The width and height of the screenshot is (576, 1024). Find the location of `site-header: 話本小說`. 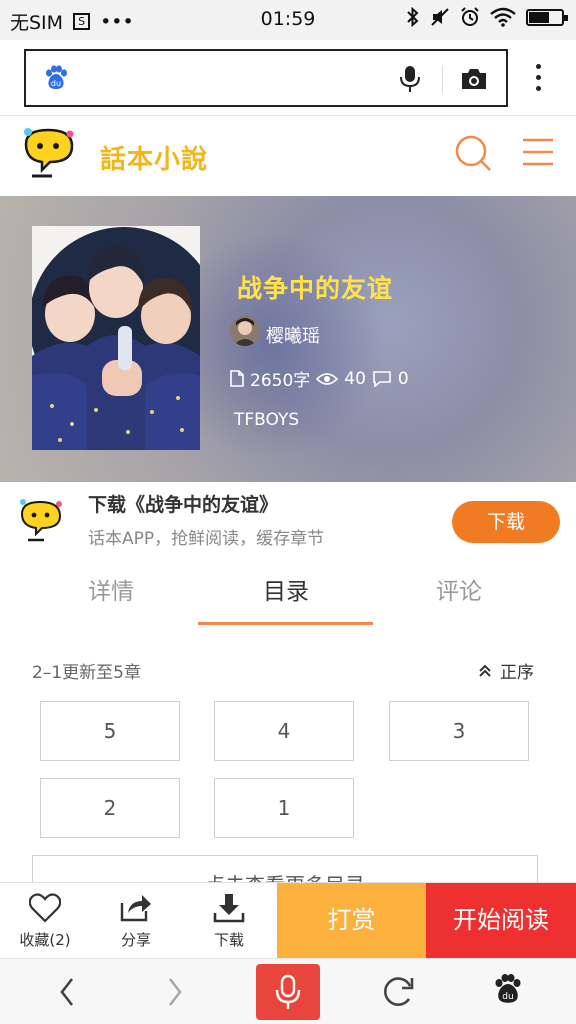

site-header: 話本小說 is located at coordinates (288, 156).